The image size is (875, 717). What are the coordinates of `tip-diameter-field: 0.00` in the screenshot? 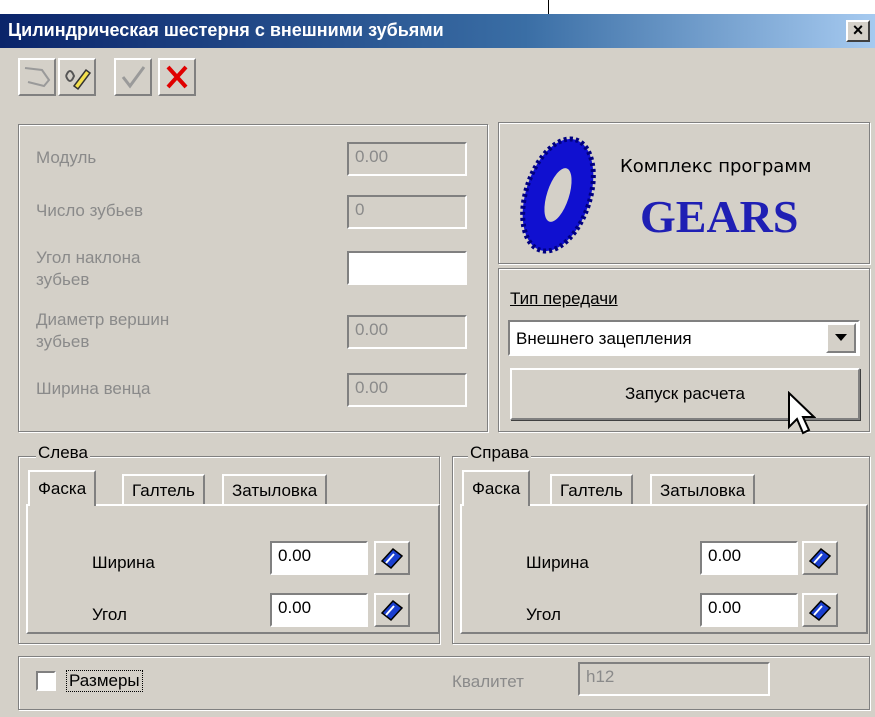 It's located at (407, 332).